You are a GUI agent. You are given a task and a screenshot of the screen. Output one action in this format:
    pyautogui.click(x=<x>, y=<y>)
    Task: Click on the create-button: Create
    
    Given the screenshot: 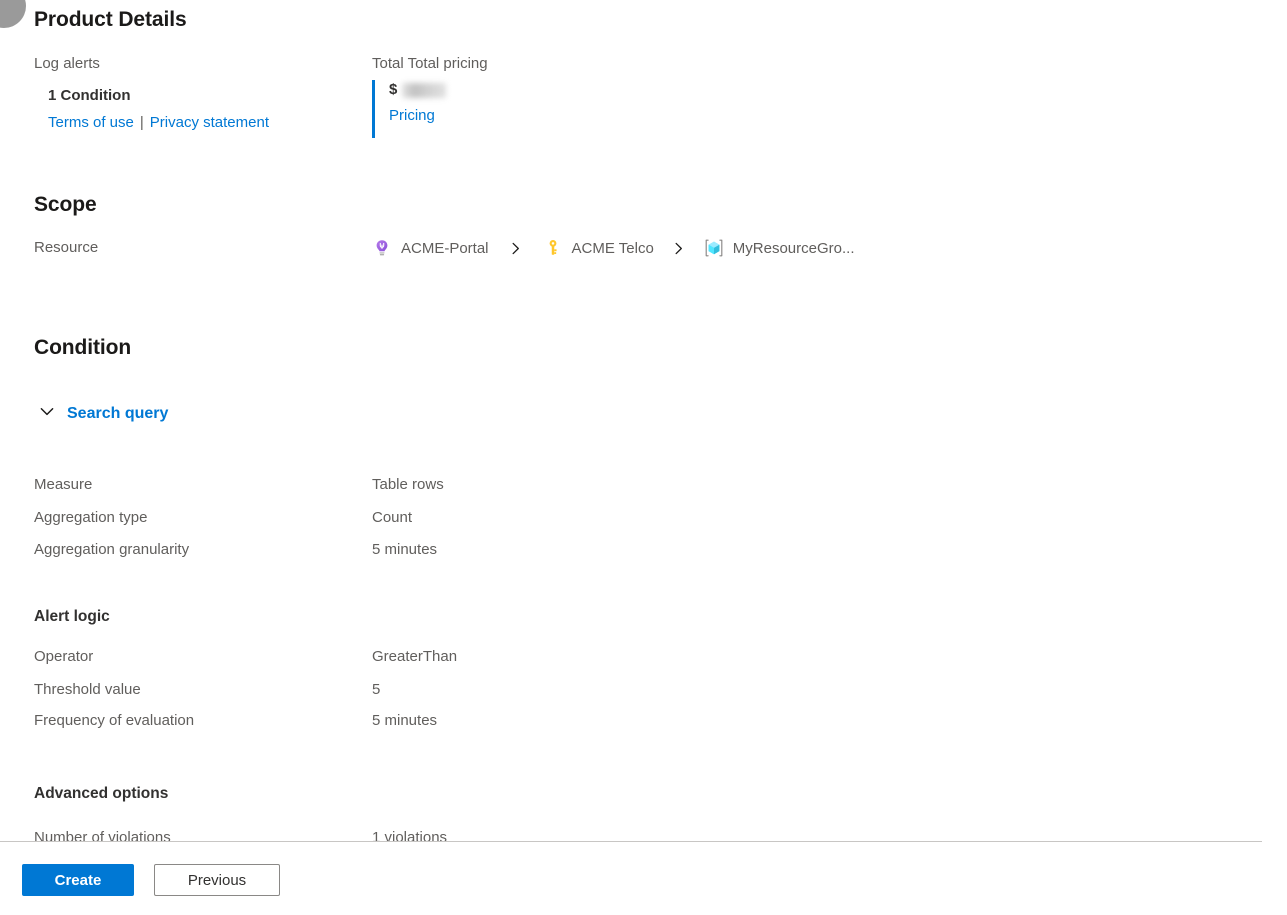 What is the action you would take?
    pyautogui.click(x=78, y=880)
    